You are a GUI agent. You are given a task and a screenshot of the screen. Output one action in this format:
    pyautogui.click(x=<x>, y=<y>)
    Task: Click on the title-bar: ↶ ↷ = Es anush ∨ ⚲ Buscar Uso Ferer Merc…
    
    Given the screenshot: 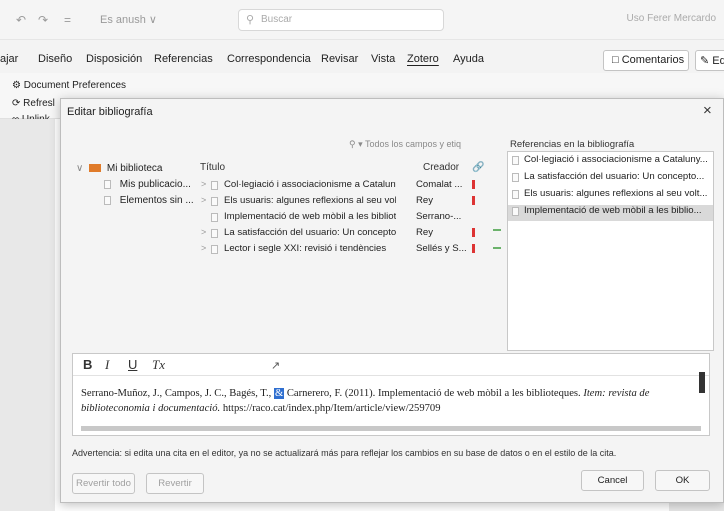 What is the action you would take?
    pyautogui.click(x=362, y=20)
    